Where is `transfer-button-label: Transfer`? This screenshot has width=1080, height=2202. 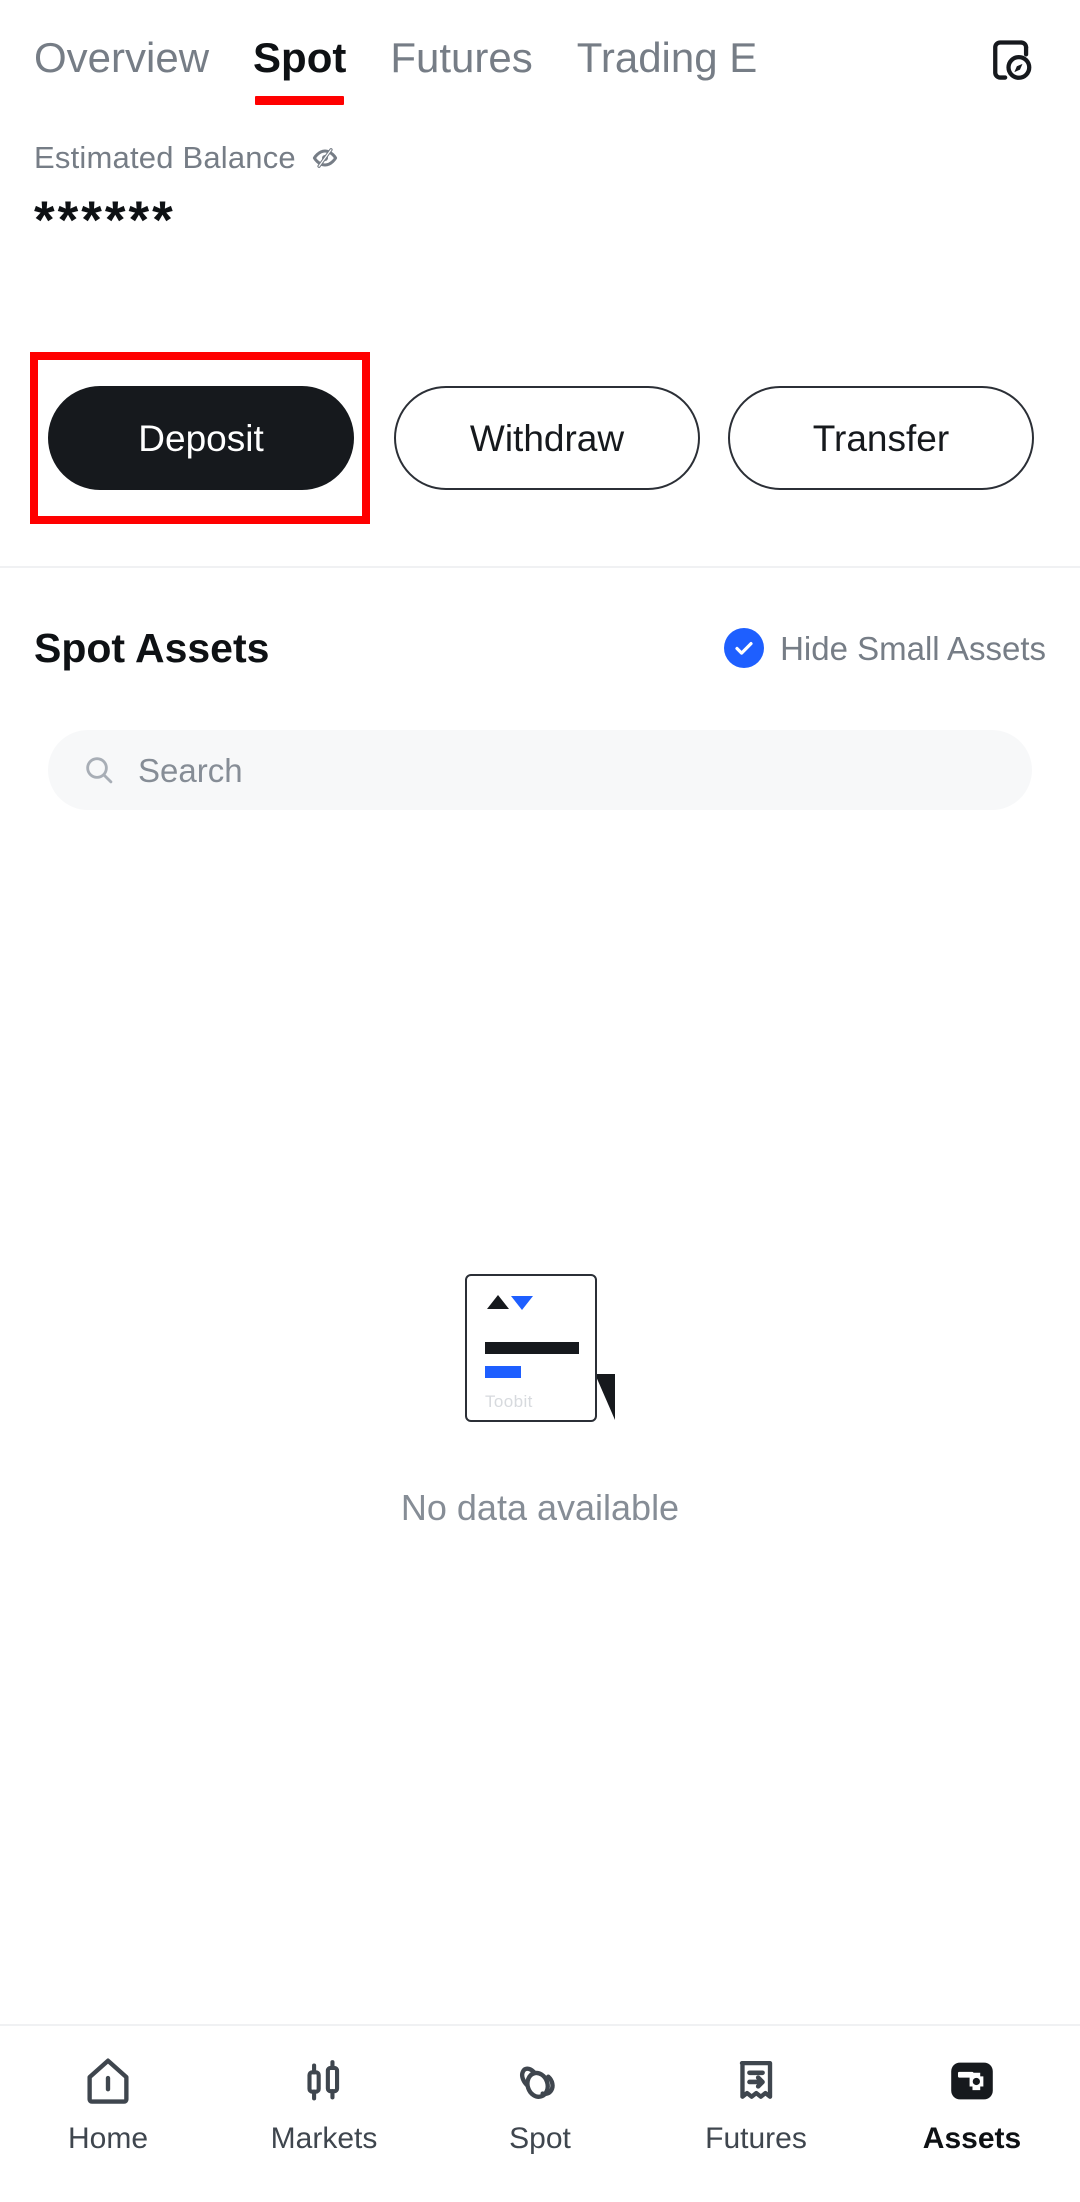 transfer-button-label: Transfer is located at coordinates (881, 438).